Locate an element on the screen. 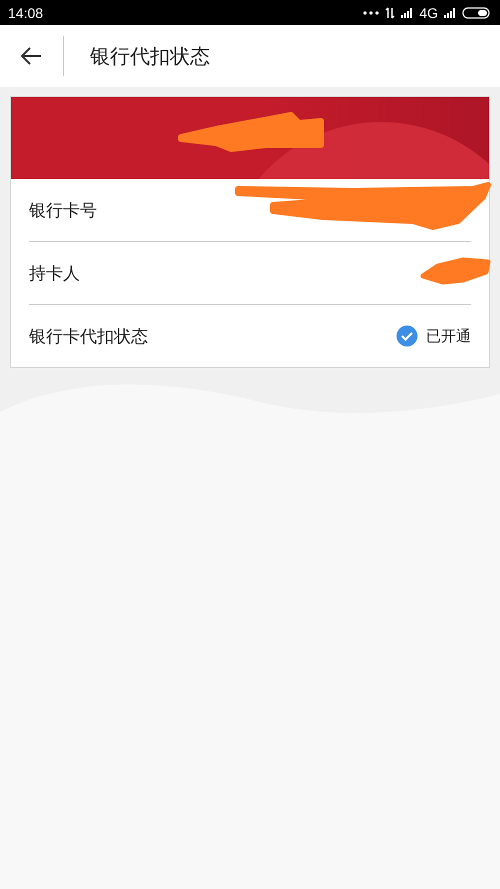 The height and width of the screenshot is (889, 500). status-time: 14:08 is located at coordinates (26, 12).